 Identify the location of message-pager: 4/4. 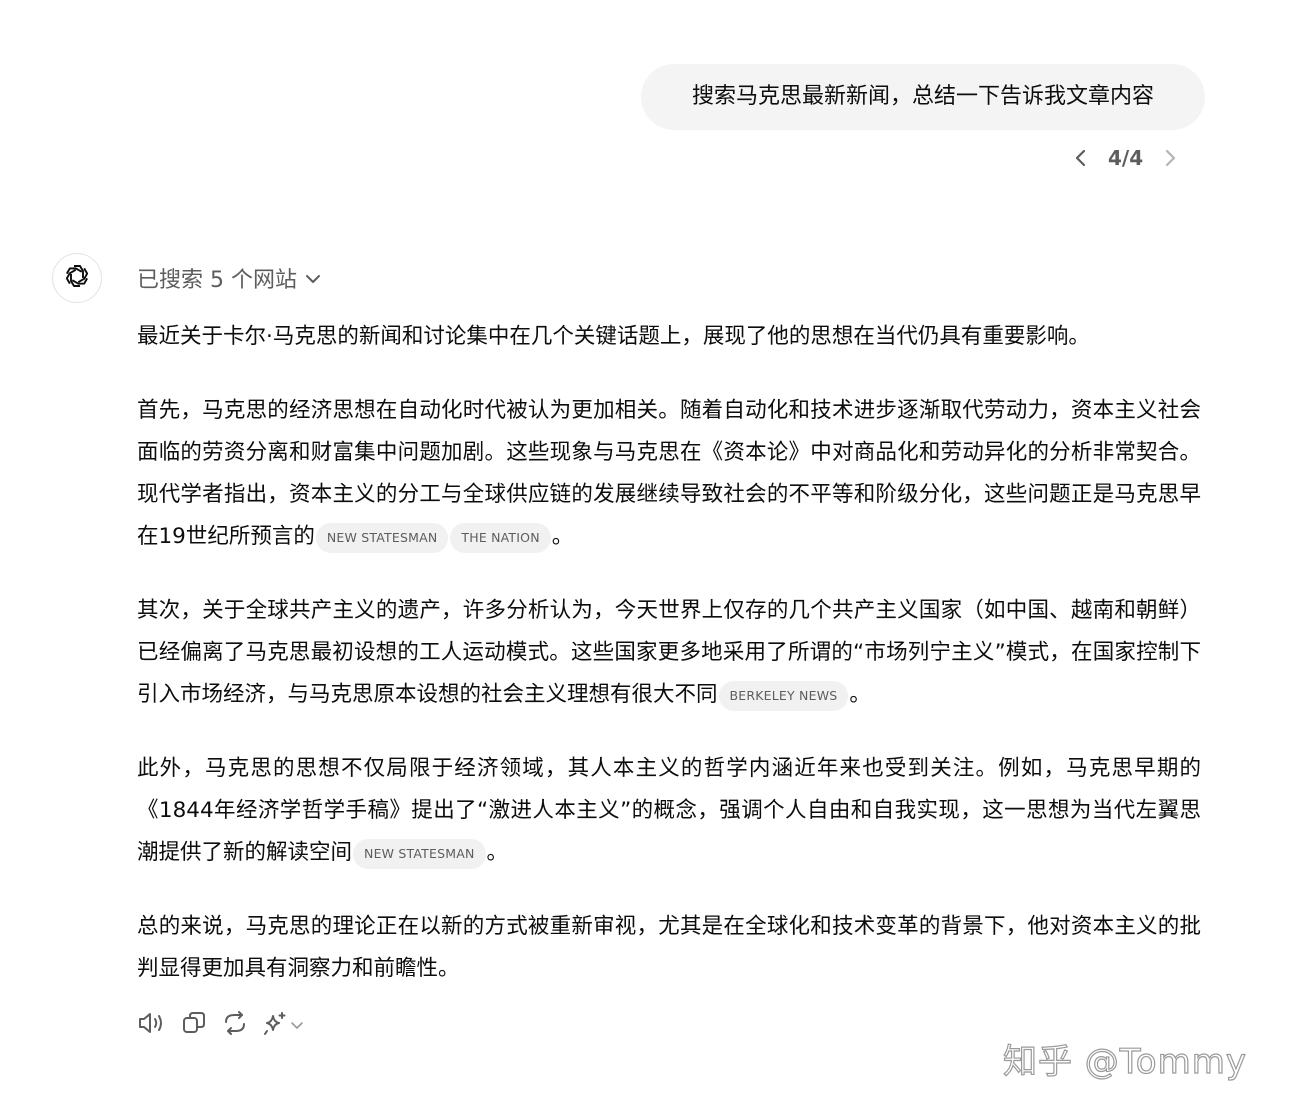
(1125, 158).